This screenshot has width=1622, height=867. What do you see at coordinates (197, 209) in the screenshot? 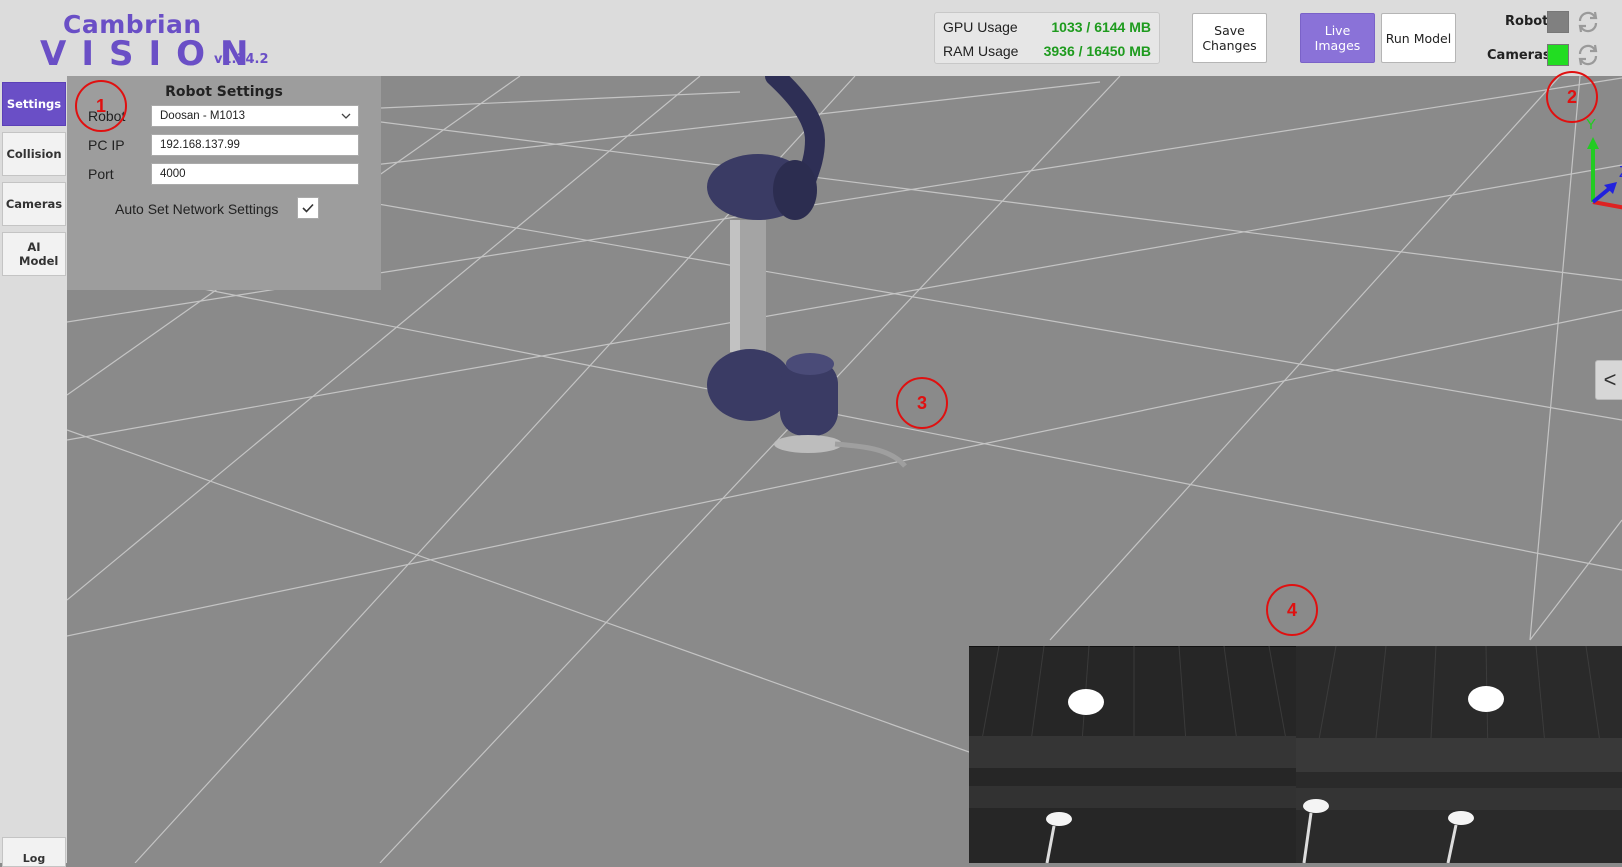
I see `auto-network-label: Auto Set Network Settings` at bounding box center [197, 209].